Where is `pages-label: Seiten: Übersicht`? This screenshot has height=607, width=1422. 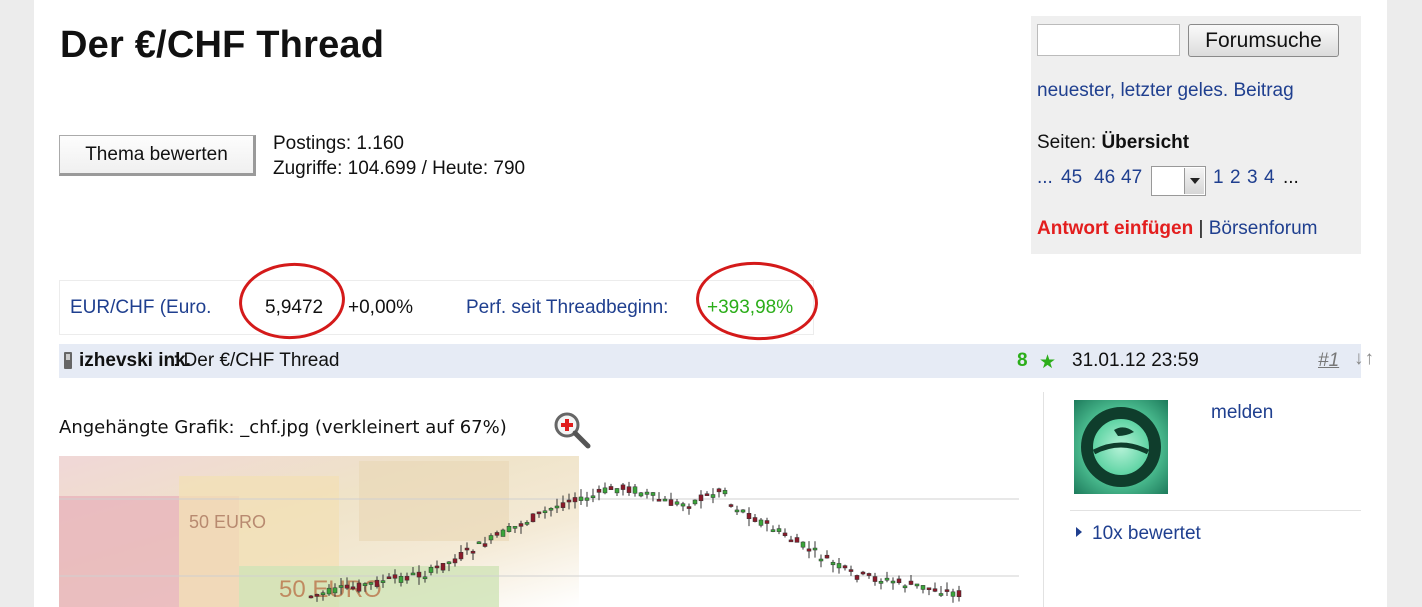 pages-label: Seiten: Übersicht is located at coordinates (1113, 142).